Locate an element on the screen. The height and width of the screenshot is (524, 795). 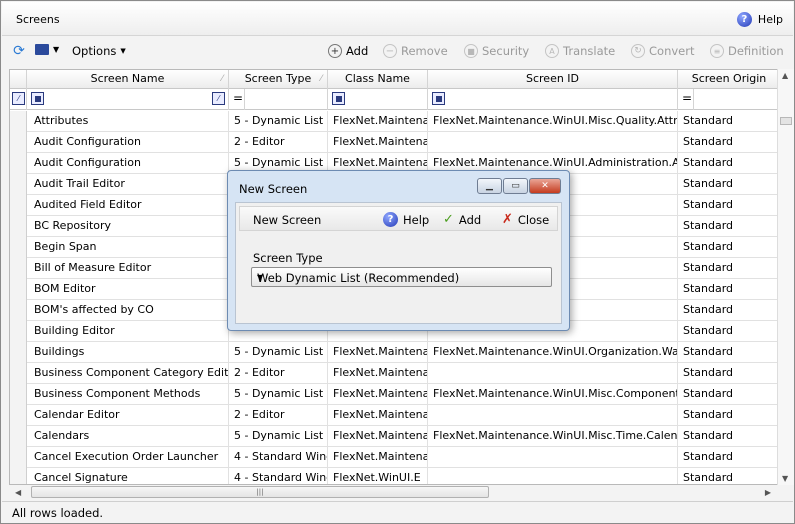
close-icon: ✗ is located at coordinates (507, 219).